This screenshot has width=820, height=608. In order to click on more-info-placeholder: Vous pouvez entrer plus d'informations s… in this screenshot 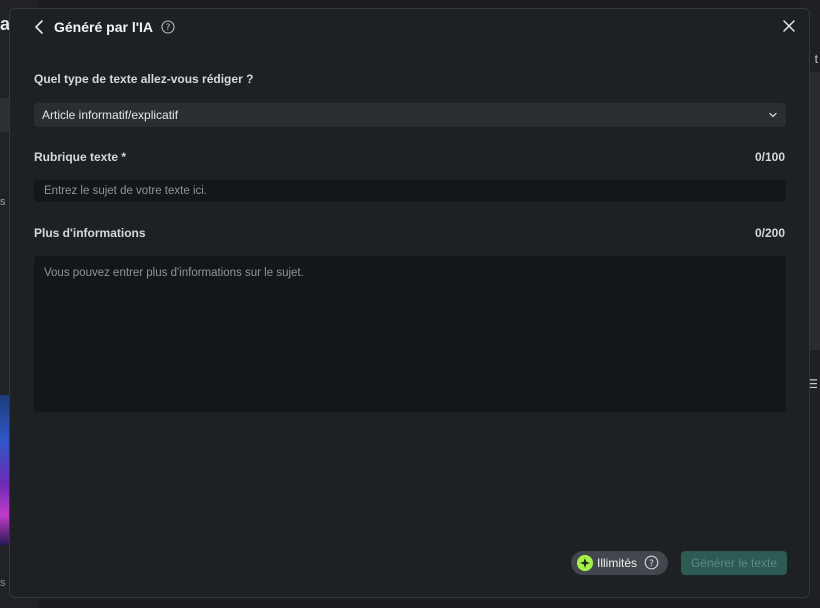, I will do `click(174, 273)`.